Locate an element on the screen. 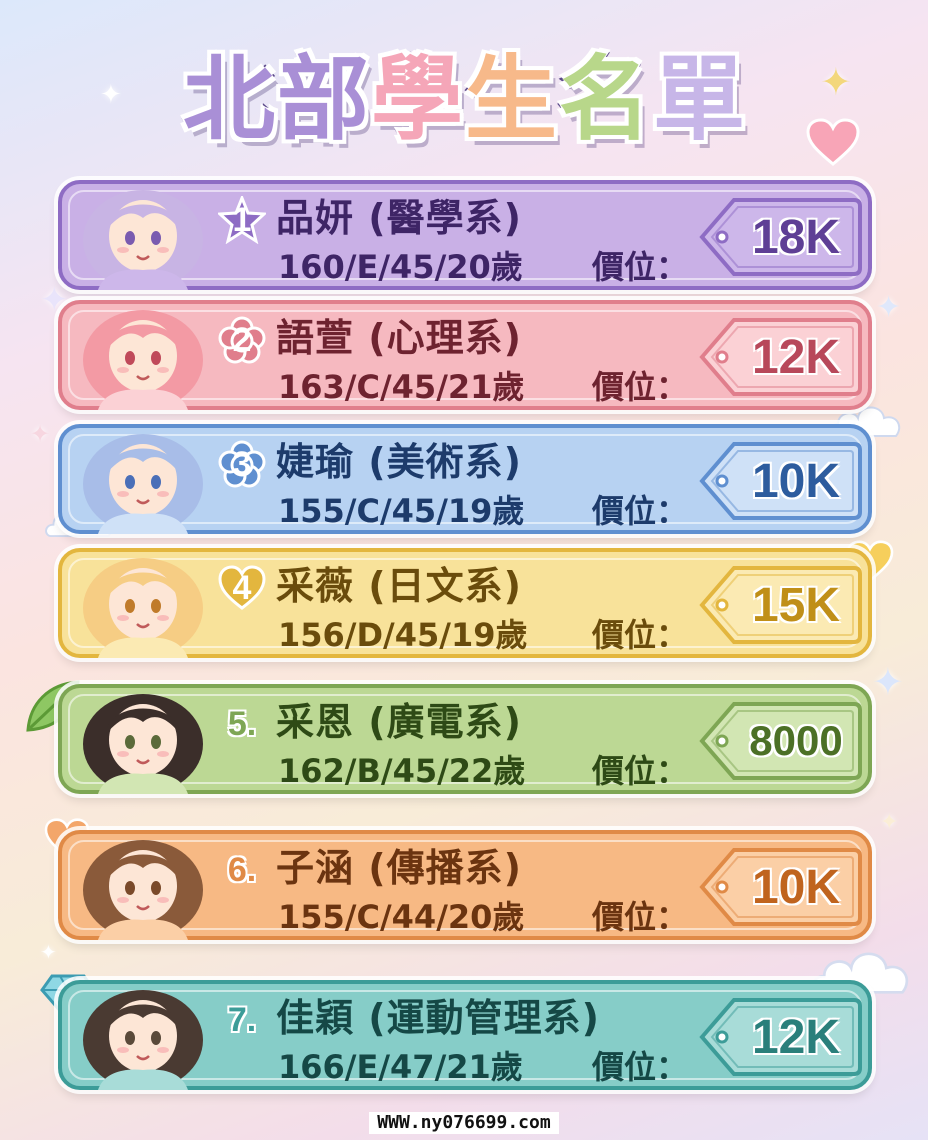 The width and height of the screenshot is (928, 1140). rank-number: 3 is located at coordinates (242, 463).